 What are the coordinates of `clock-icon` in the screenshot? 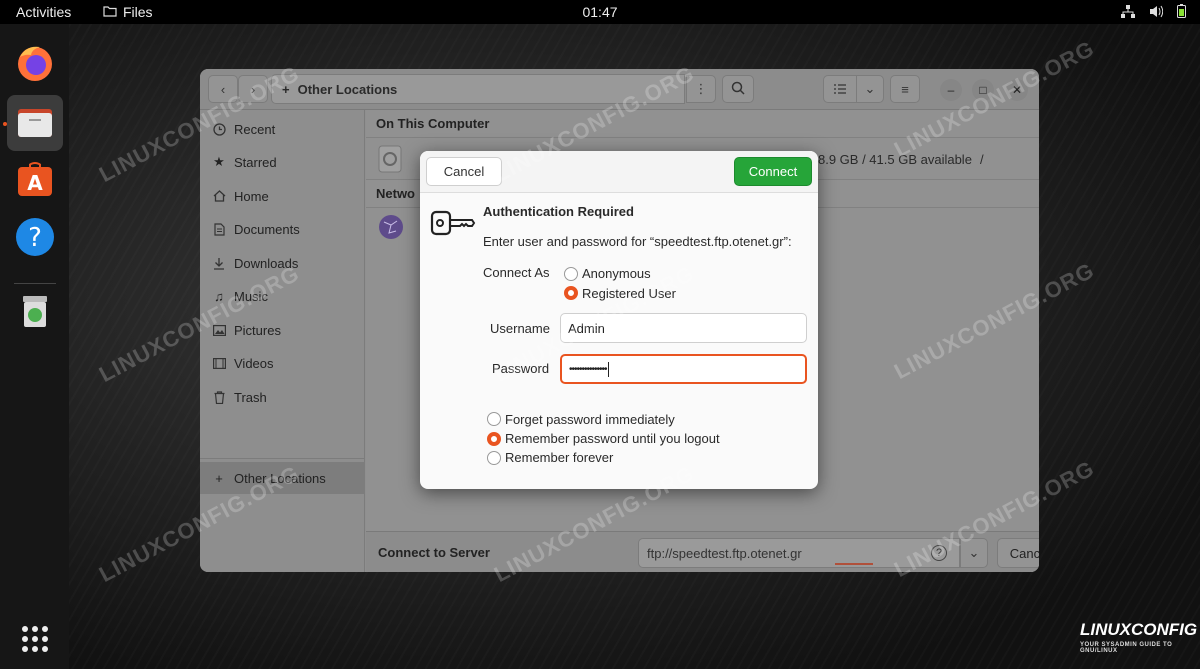 It's located at (219, 129).